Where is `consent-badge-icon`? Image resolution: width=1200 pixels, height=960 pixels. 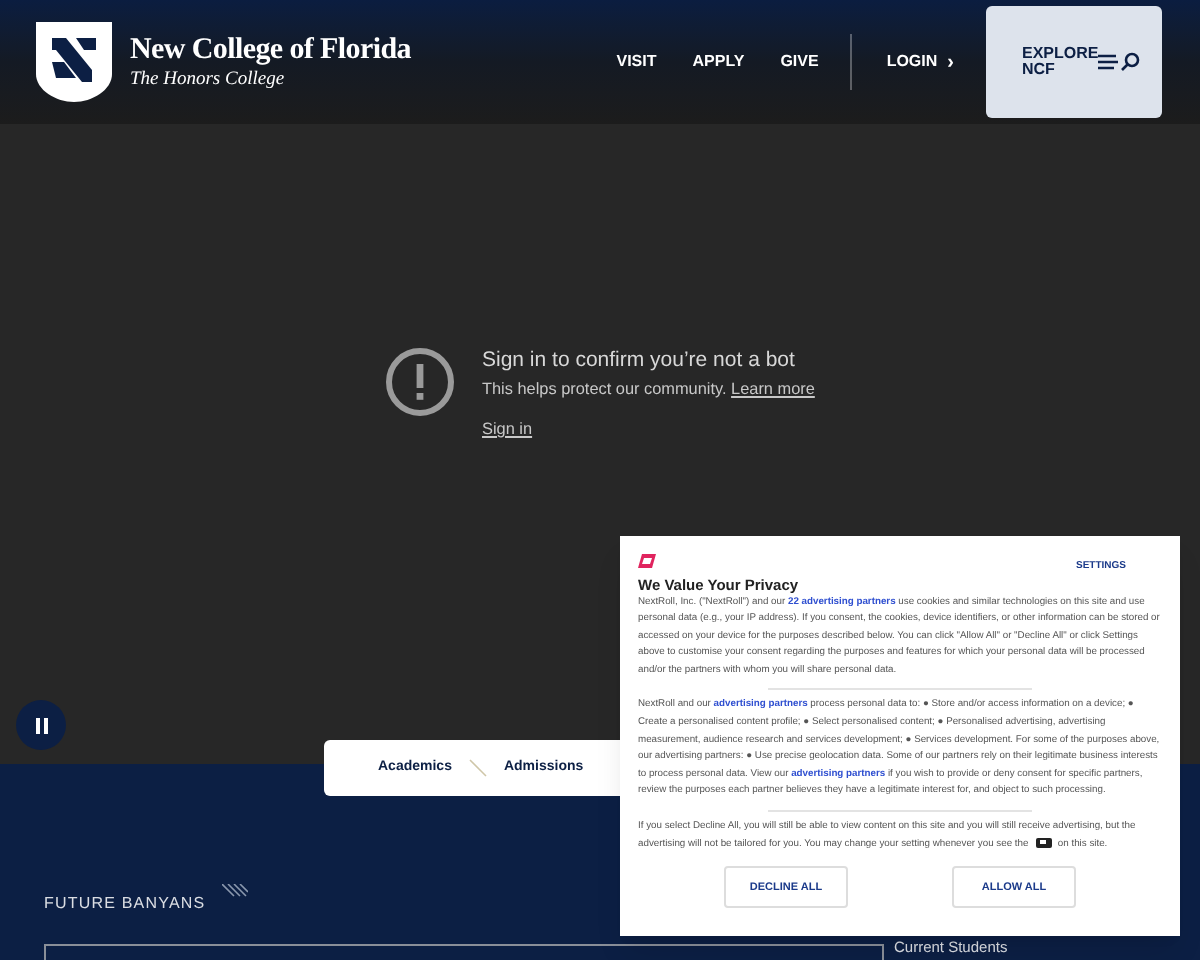 consent-badge-icon is located at coordinates (1043, 842).